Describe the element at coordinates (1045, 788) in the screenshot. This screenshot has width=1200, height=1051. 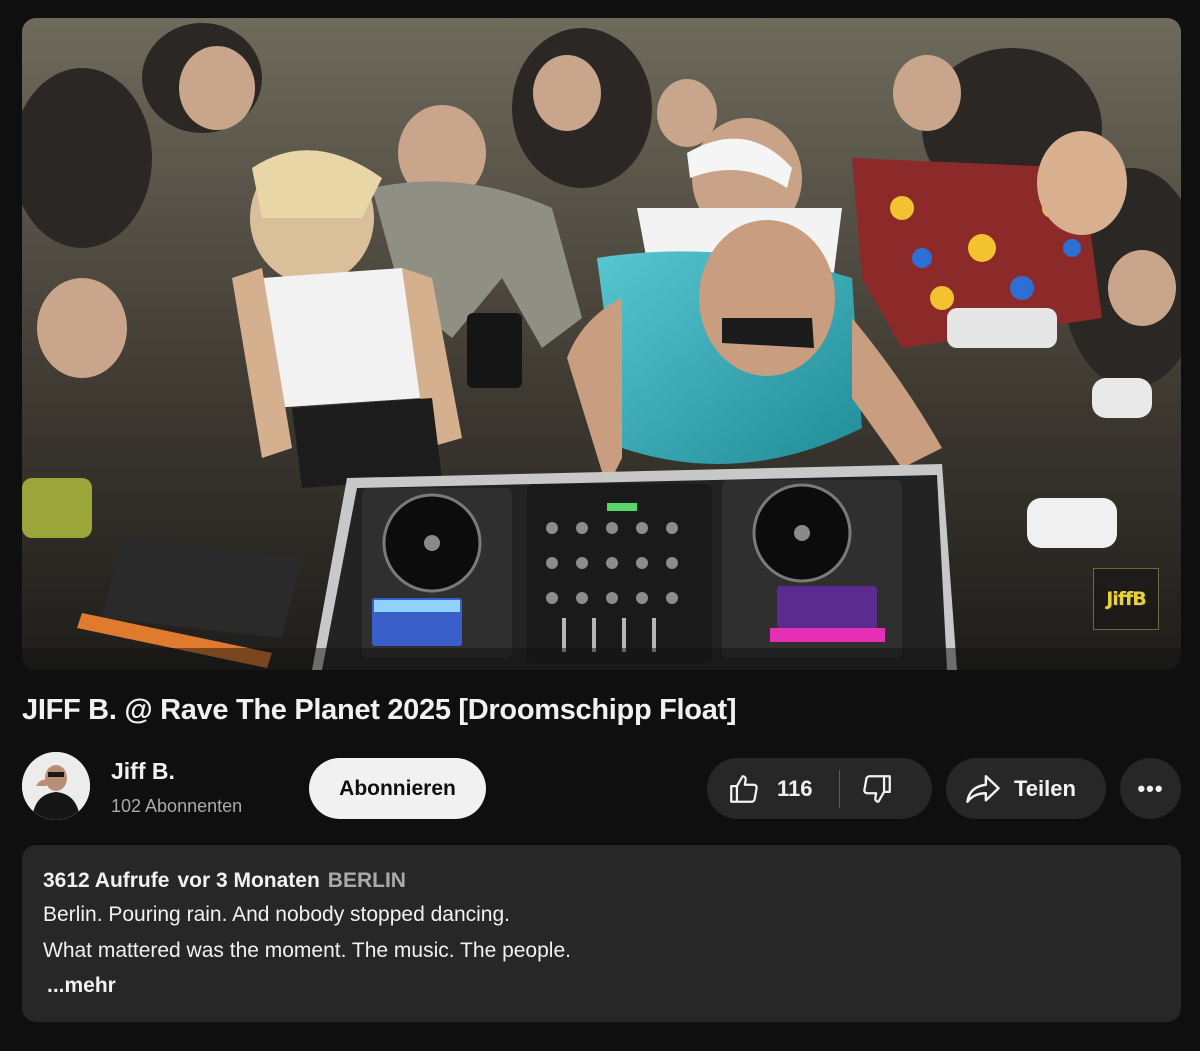
I see `share-label: Teilen` at that location.